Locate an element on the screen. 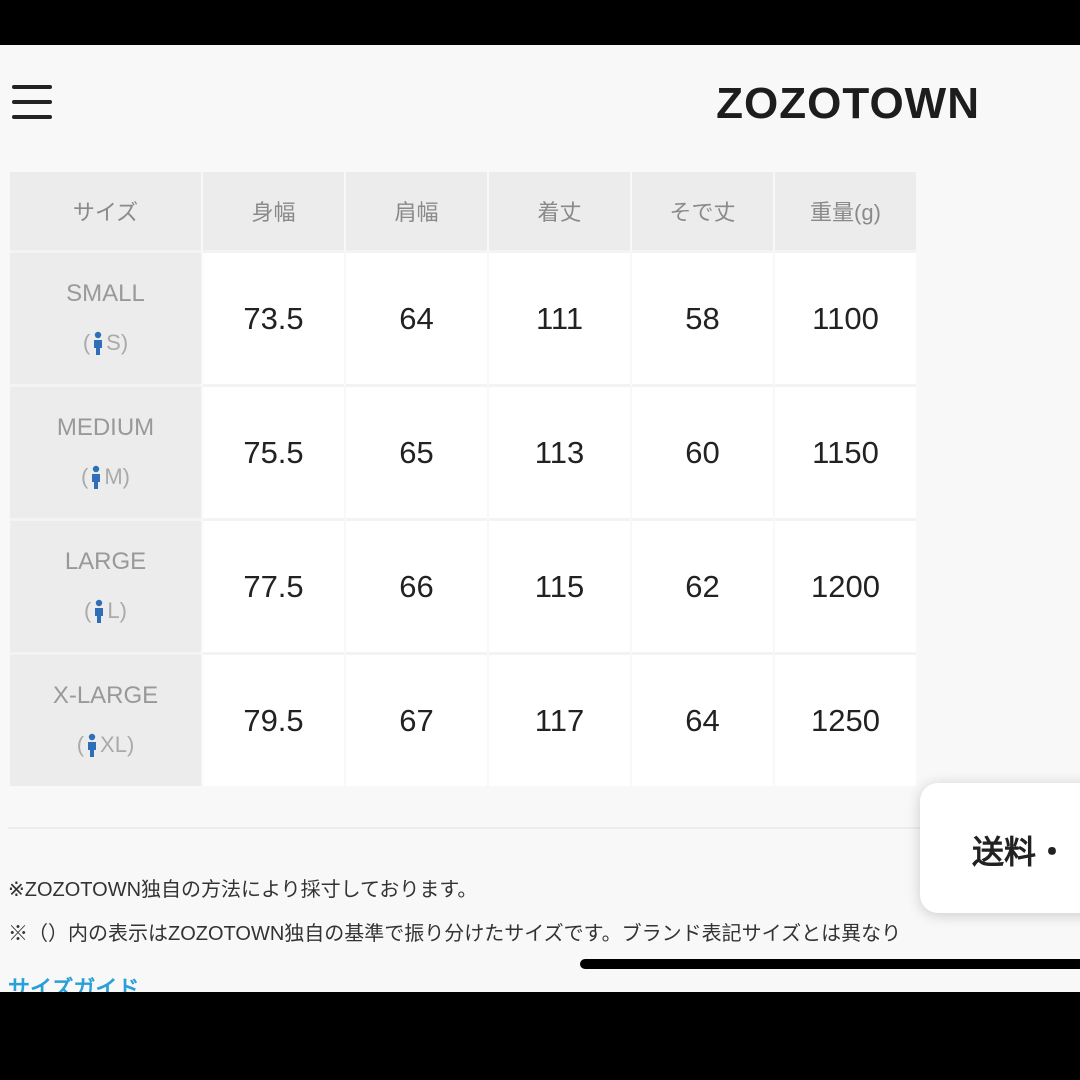 The image size is (1080, 1080). header-length: 着丈 is located at coordinates (559, 211).